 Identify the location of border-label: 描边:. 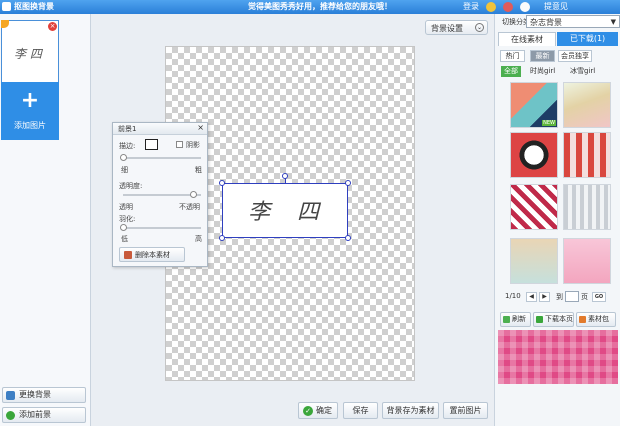
(127, 146).